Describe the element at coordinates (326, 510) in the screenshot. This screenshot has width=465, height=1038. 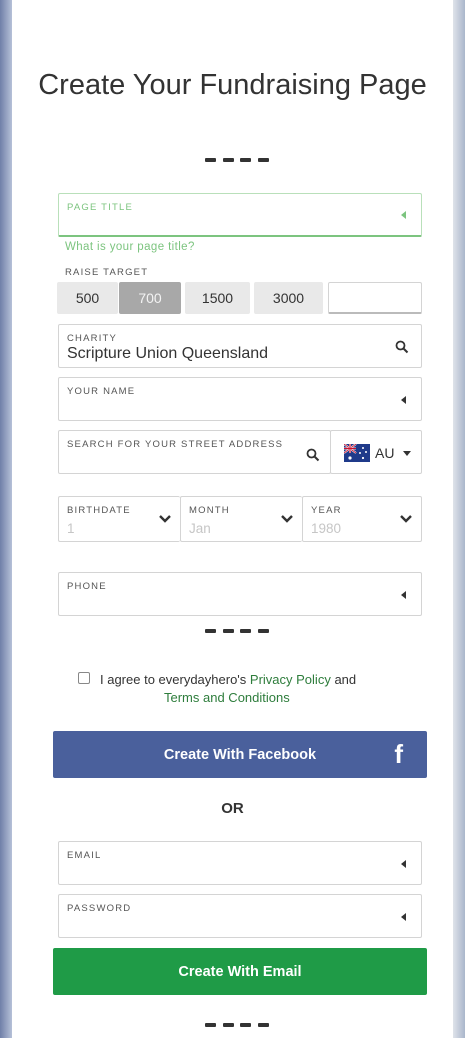
I see `year-label: YEAR` at that location.